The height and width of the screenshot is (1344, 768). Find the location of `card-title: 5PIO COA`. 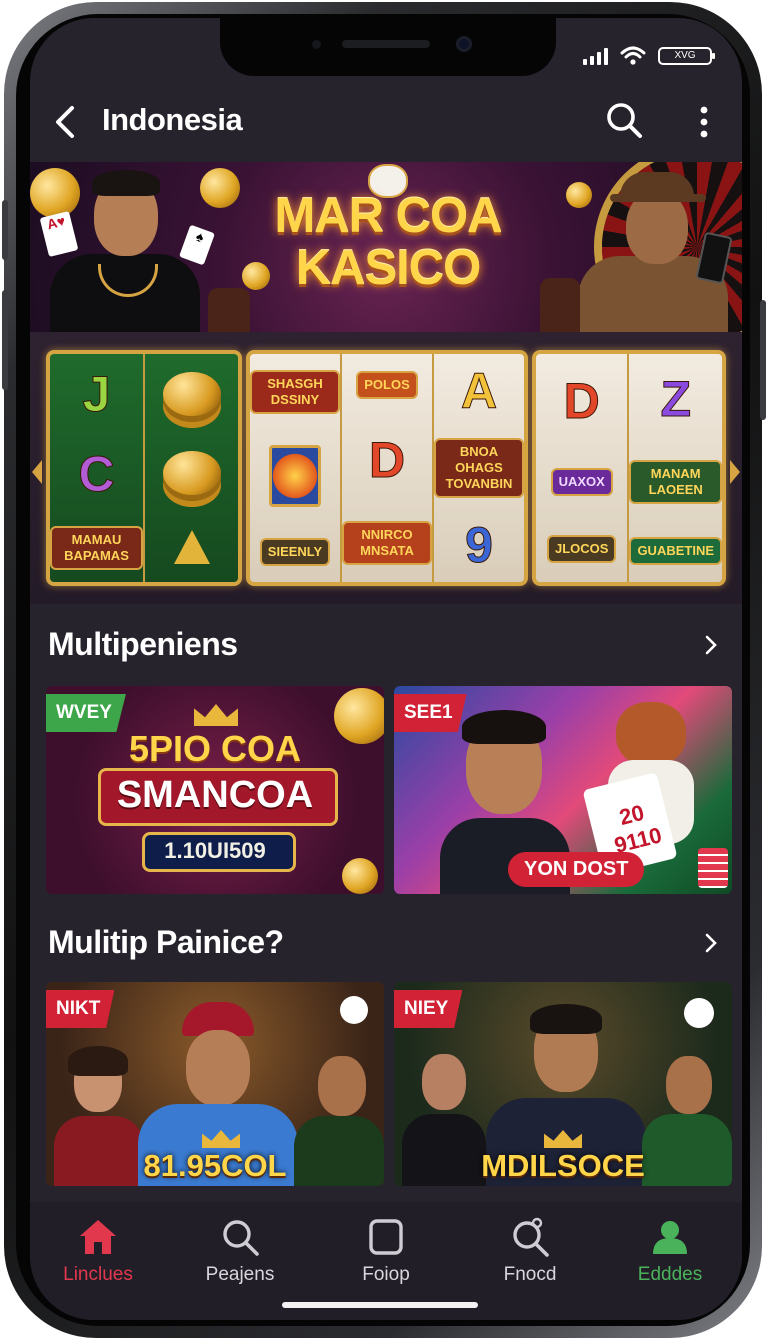

card-title: 5PIO COA is located at coordinates (215, 748).